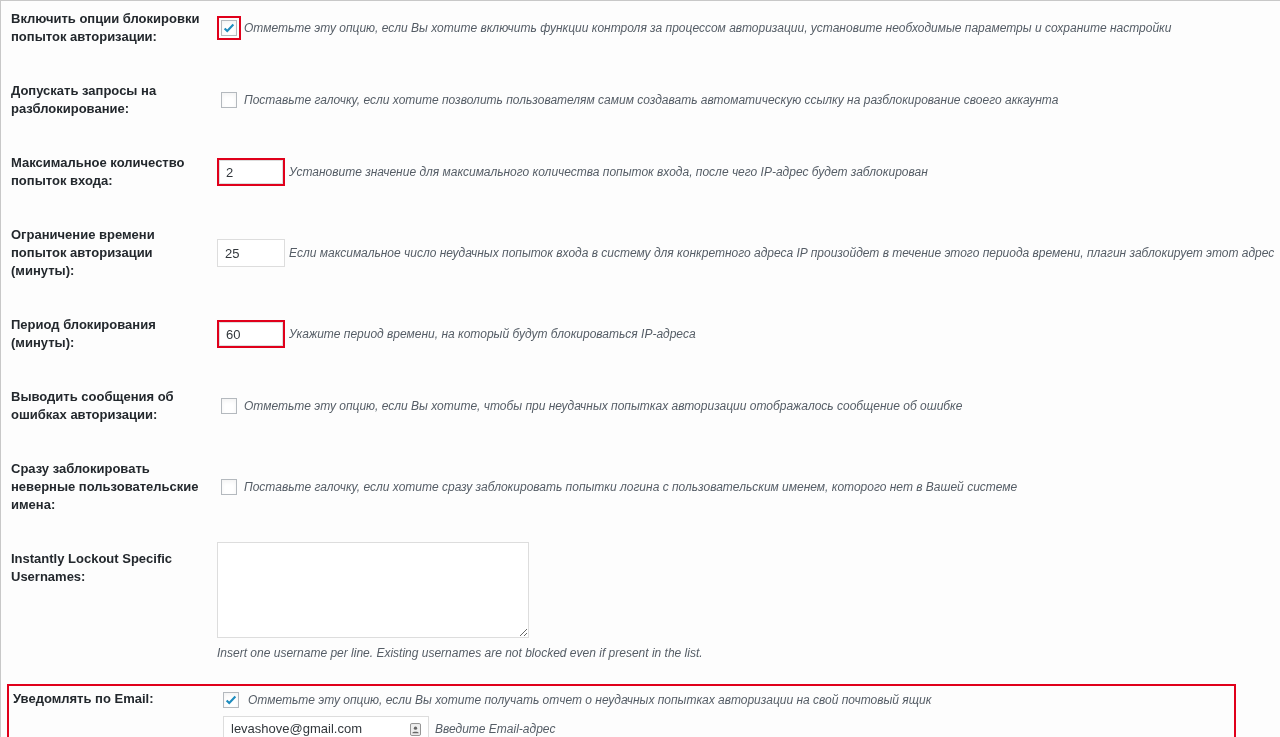 Image resolution: width=1280 pixels, height=737 pixels. Describe the element at coordinates (782, 253) in the screenshot. I see `field-description: Если максимальное число неудачных попыток входа в систему для конкретного адреса IP произойдет в течение этого периода времени, плагин заблокирует этот адрес` at that location.